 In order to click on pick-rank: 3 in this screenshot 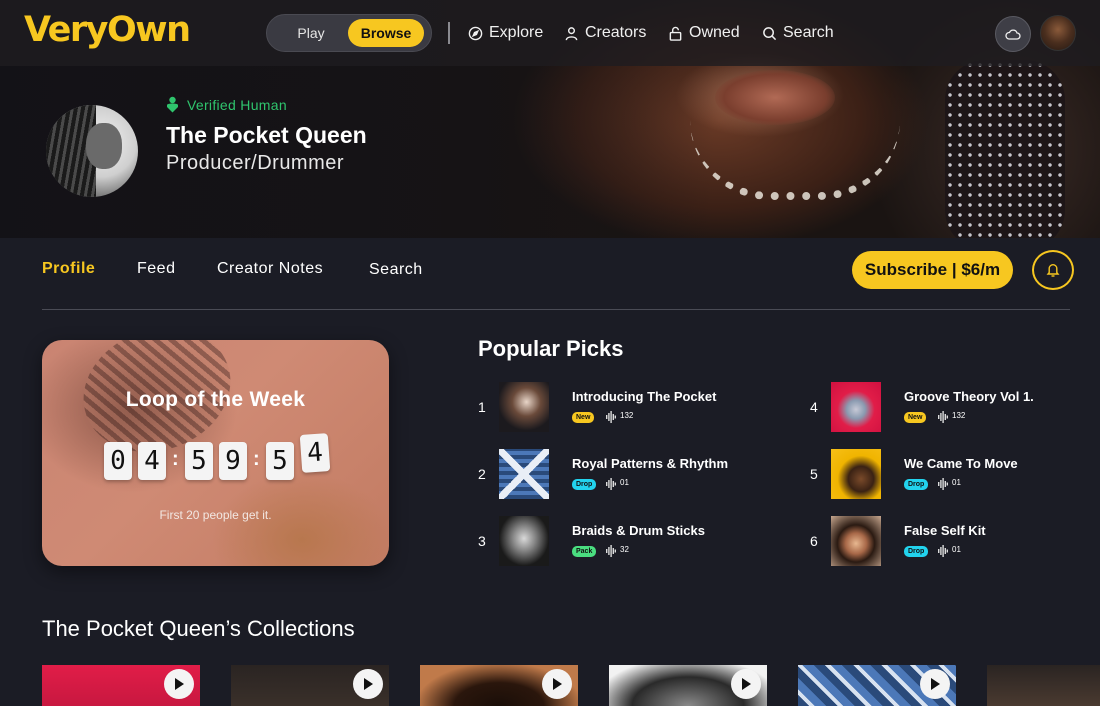, I will do `click(482, 541)`.